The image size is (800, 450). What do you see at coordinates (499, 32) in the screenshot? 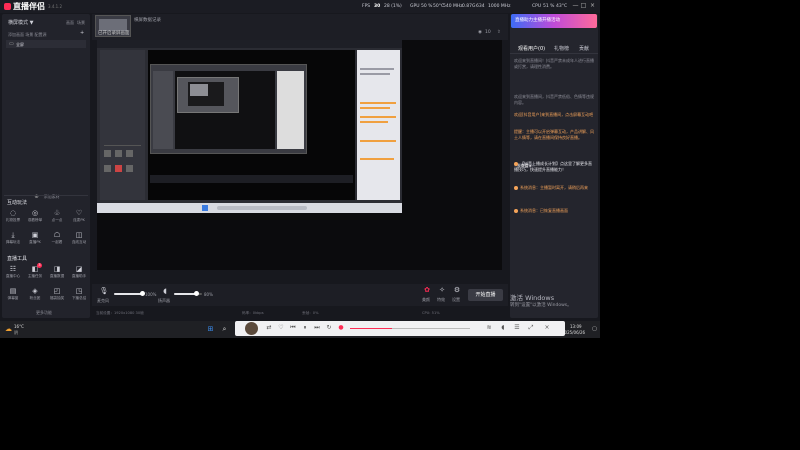
I see `upload-icon: ⇧` at bounding box center [499, 32].